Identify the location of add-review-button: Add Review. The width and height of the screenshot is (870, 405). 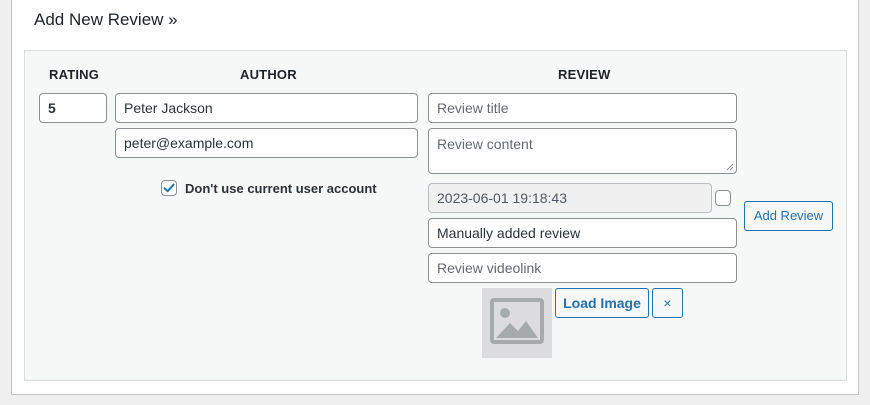
(788, 216).